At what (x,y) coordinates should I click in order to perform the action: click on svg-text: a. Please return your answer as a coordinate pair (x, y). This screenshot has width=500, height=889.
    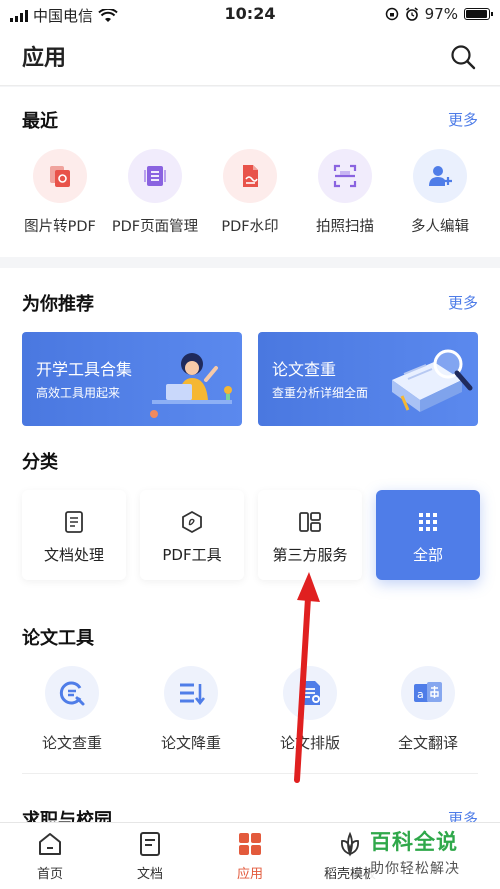
    Looking at the image, I should click on (420, 694).